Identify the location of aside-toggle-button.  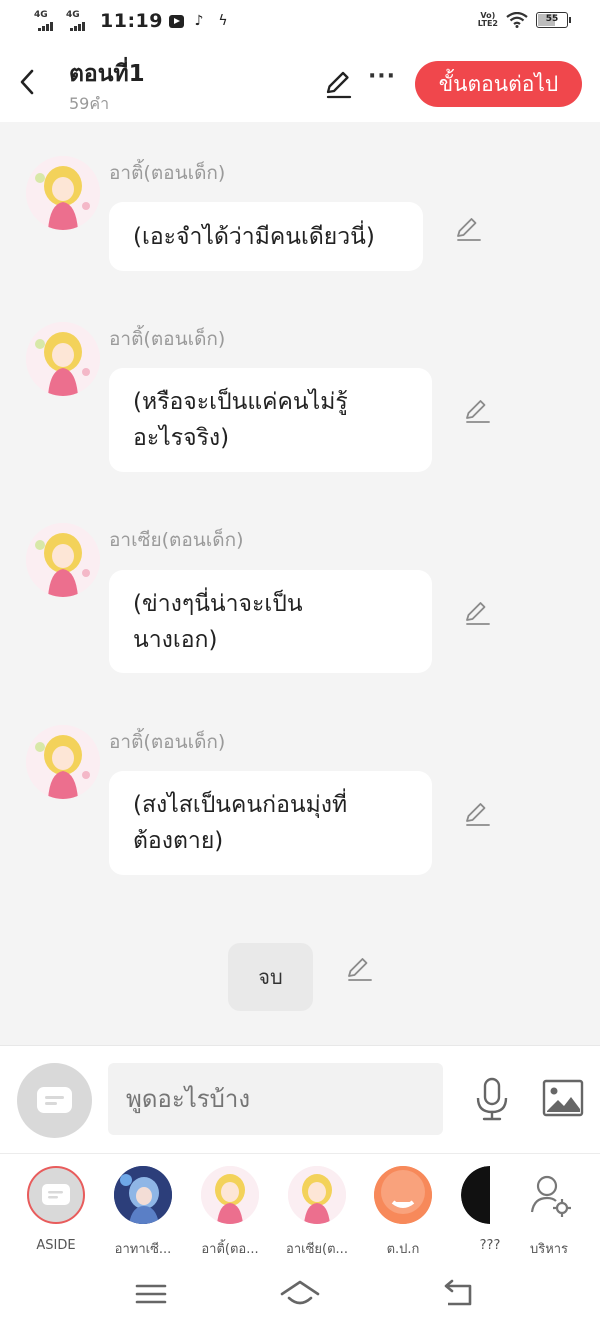
(54, 1100).